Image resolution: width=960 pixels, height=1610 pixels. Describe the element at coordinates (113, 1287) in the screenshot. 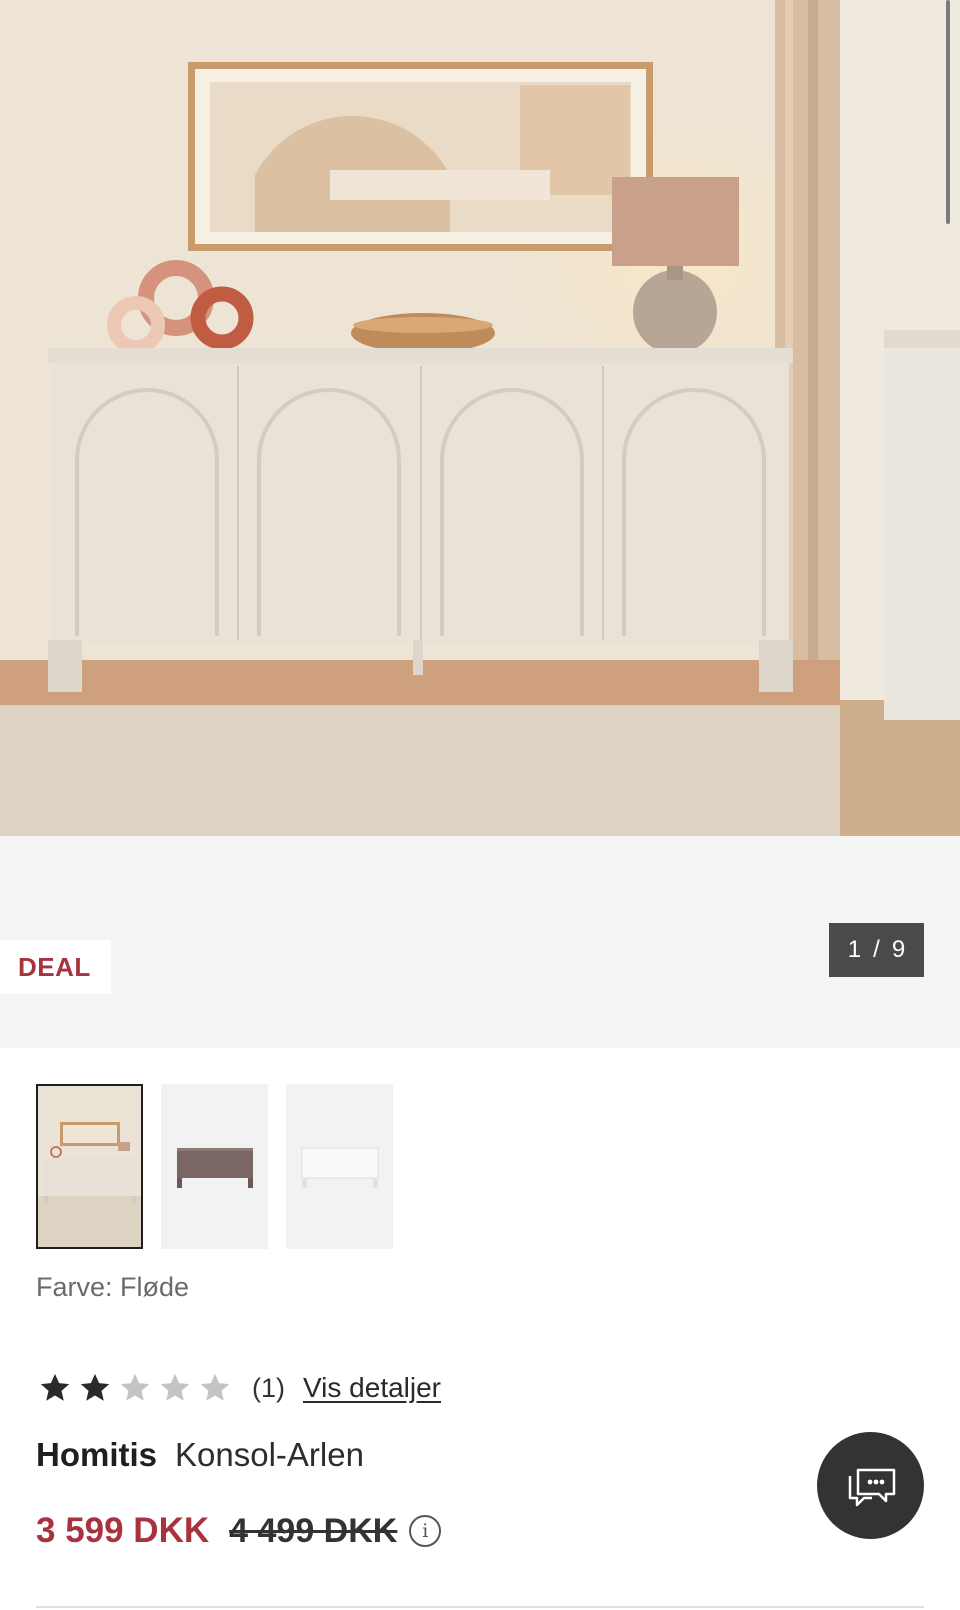

I see `color-label: Farve: Fløde` at that location.